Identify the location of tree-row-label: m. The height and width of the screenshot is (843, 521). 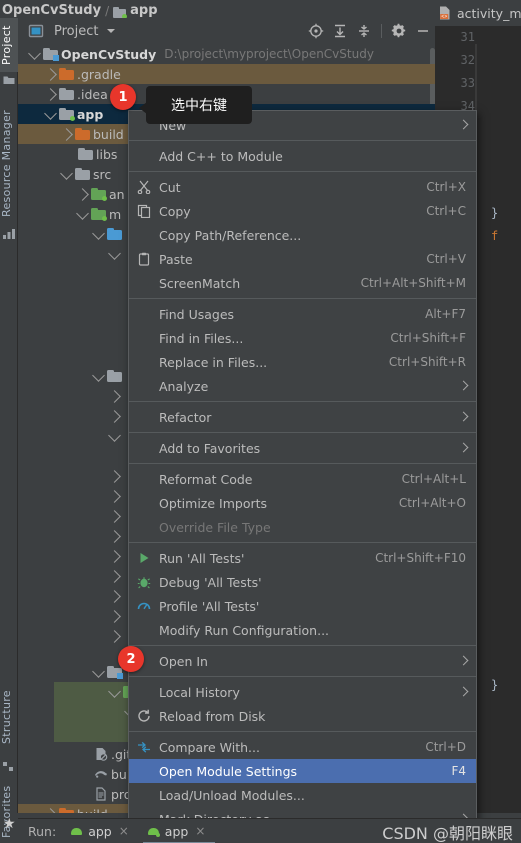
(115, 214).